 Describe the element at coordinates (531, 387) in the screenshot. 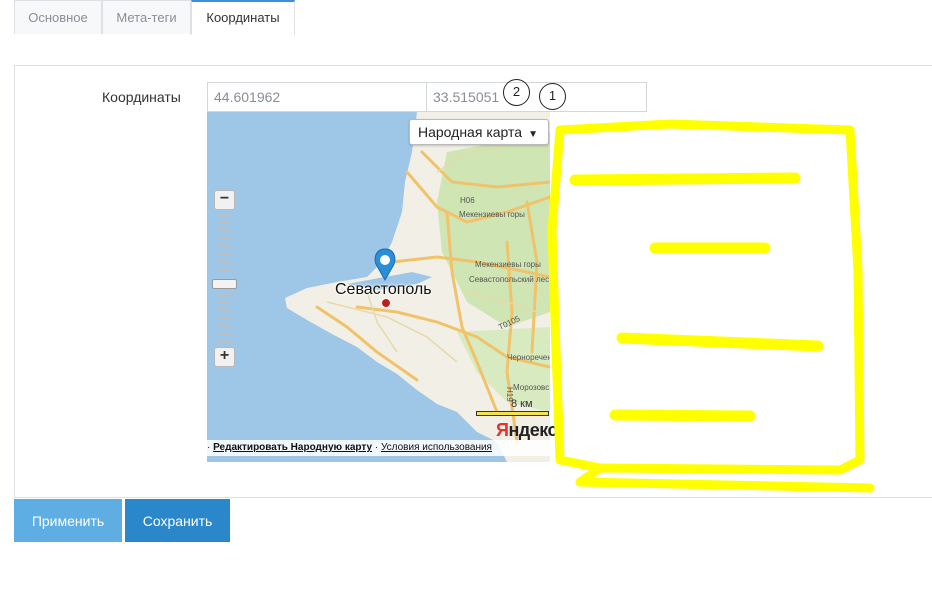

I see `map-place-label: Морозовс` at that location.